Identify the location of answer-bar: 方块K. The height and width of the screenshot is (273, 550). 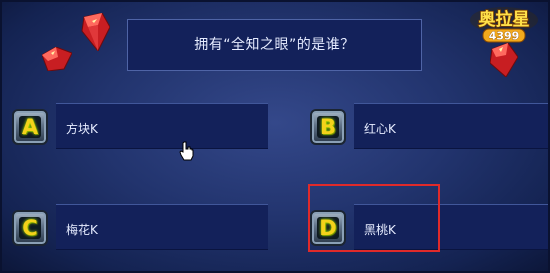
(162, 126).